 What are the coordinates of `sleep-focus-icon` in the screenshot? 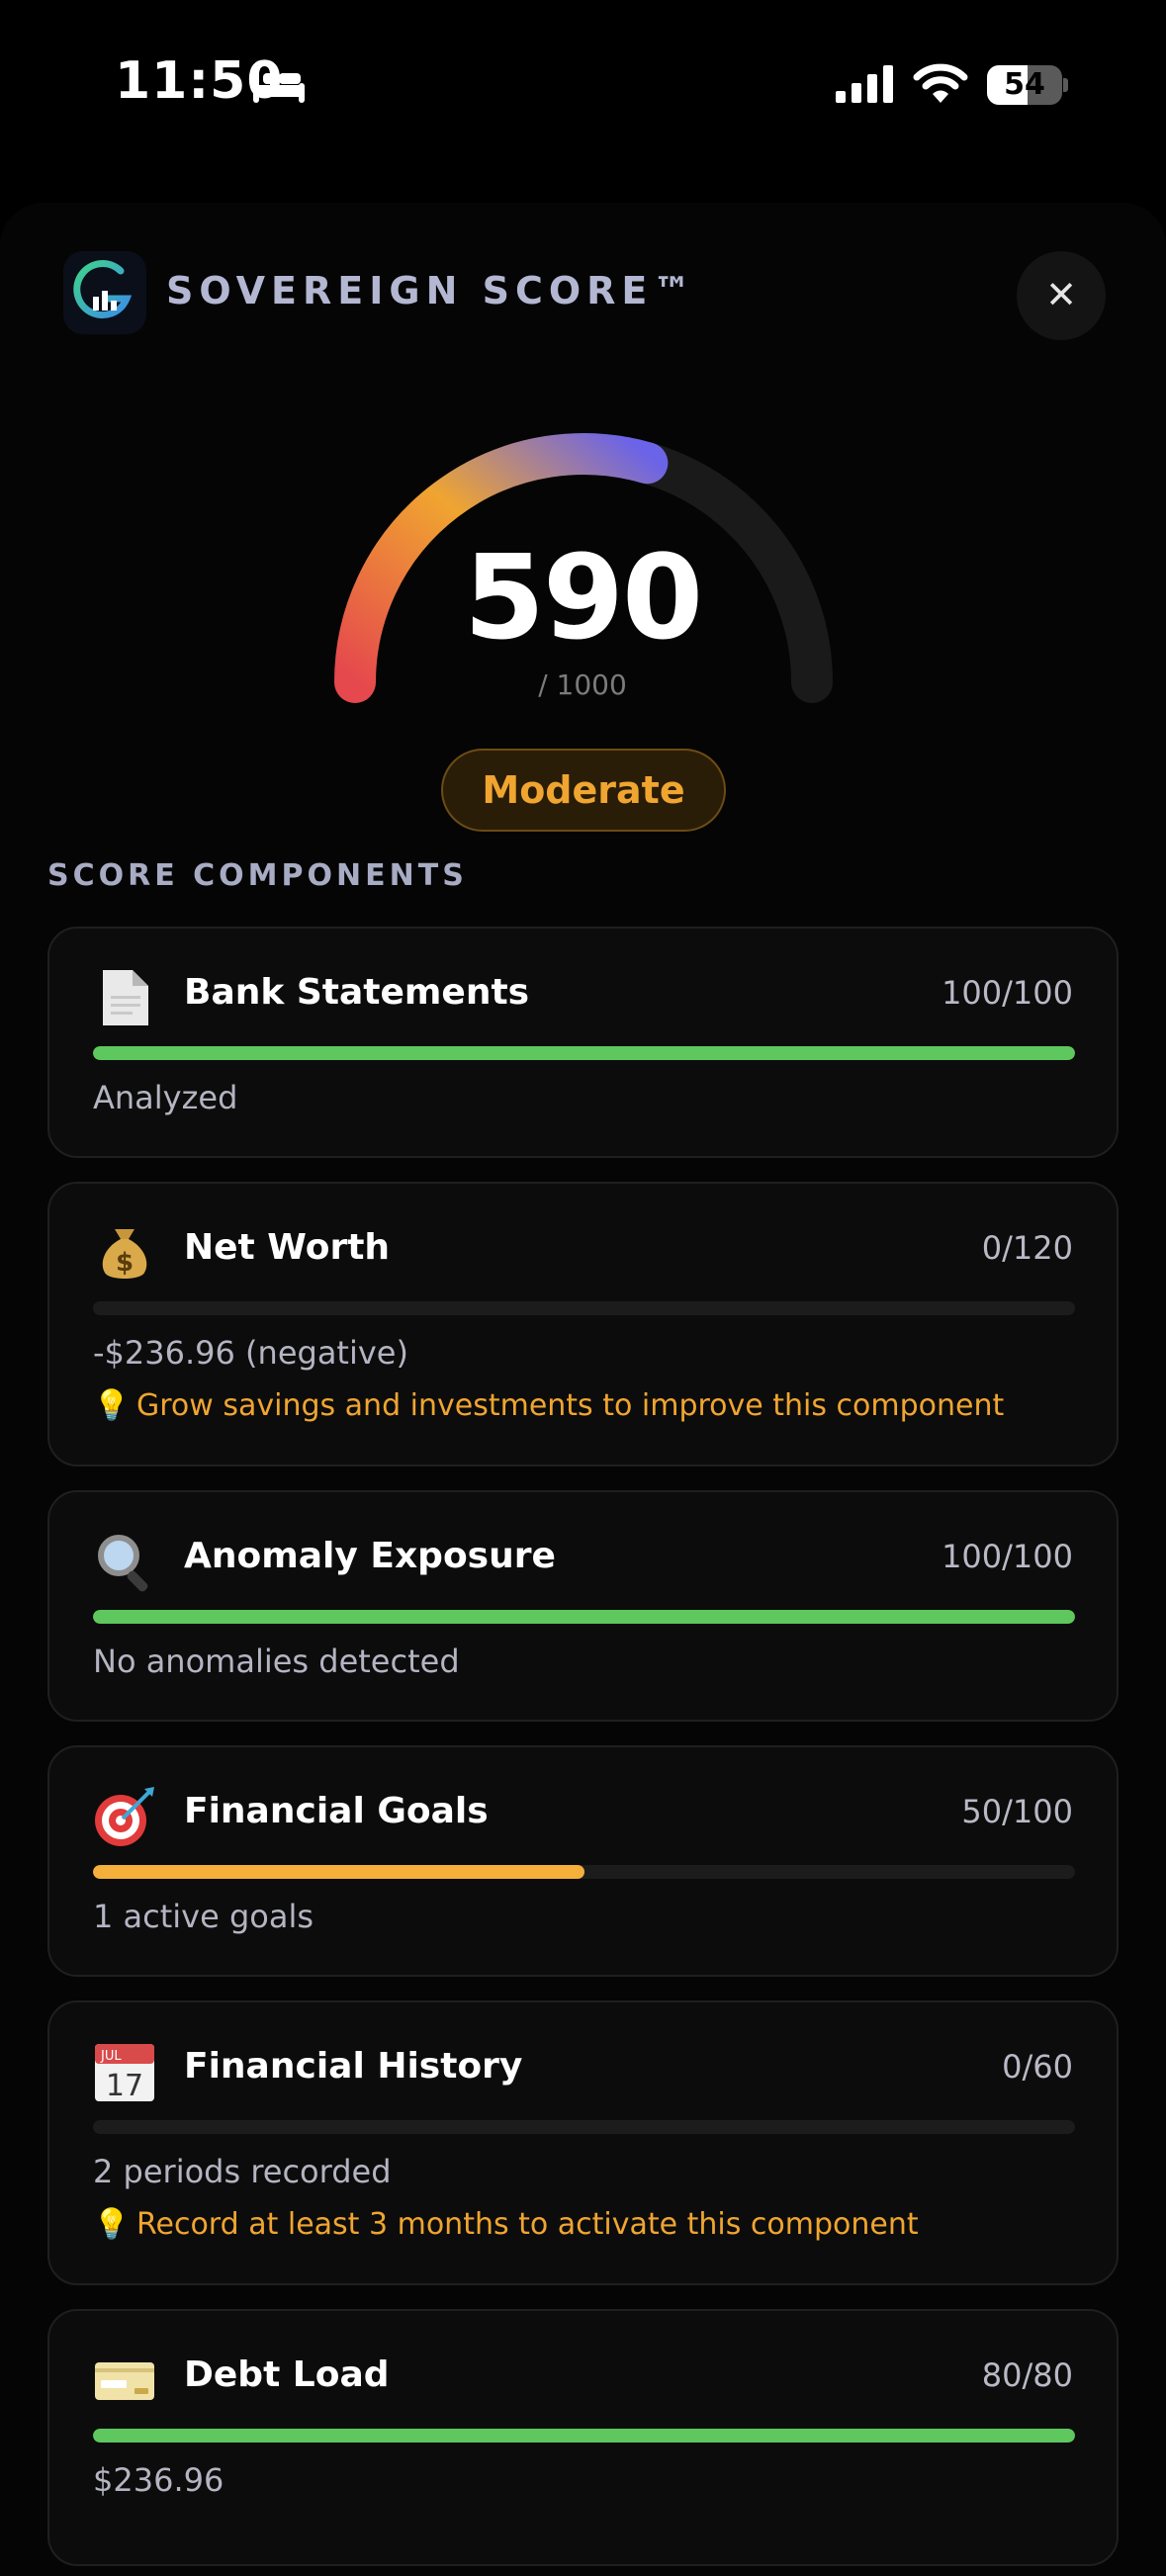 It's located at (279, 86).